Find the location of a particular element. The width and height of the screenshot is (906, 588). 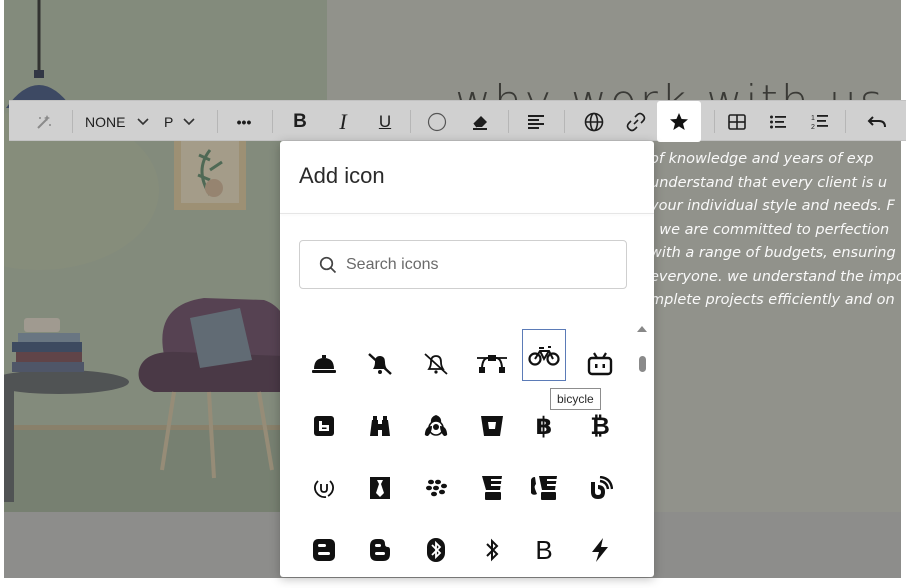

bolt-icon is located at coordinates (600, 550).